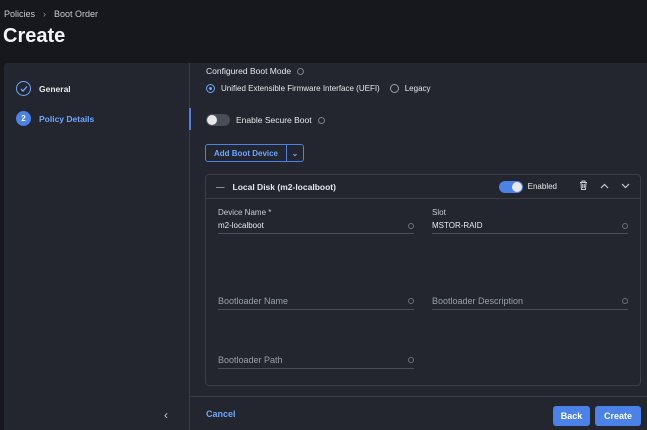  I want to click on bootloader-description-field: Bootloader Description, so click(530, 303).